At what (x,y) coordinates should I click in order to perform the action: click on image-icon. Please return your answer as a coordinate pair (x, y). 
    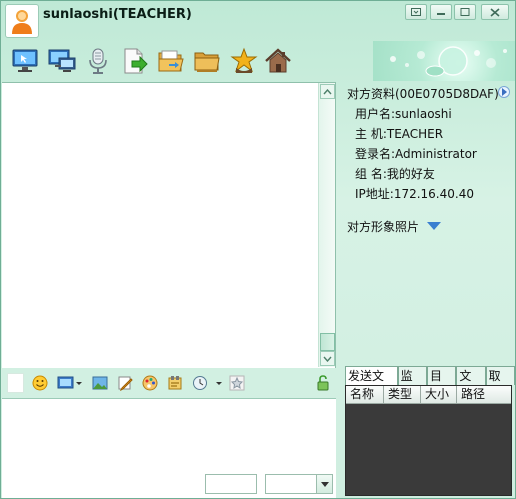
    Looking at the image, I should click on (100, 383).